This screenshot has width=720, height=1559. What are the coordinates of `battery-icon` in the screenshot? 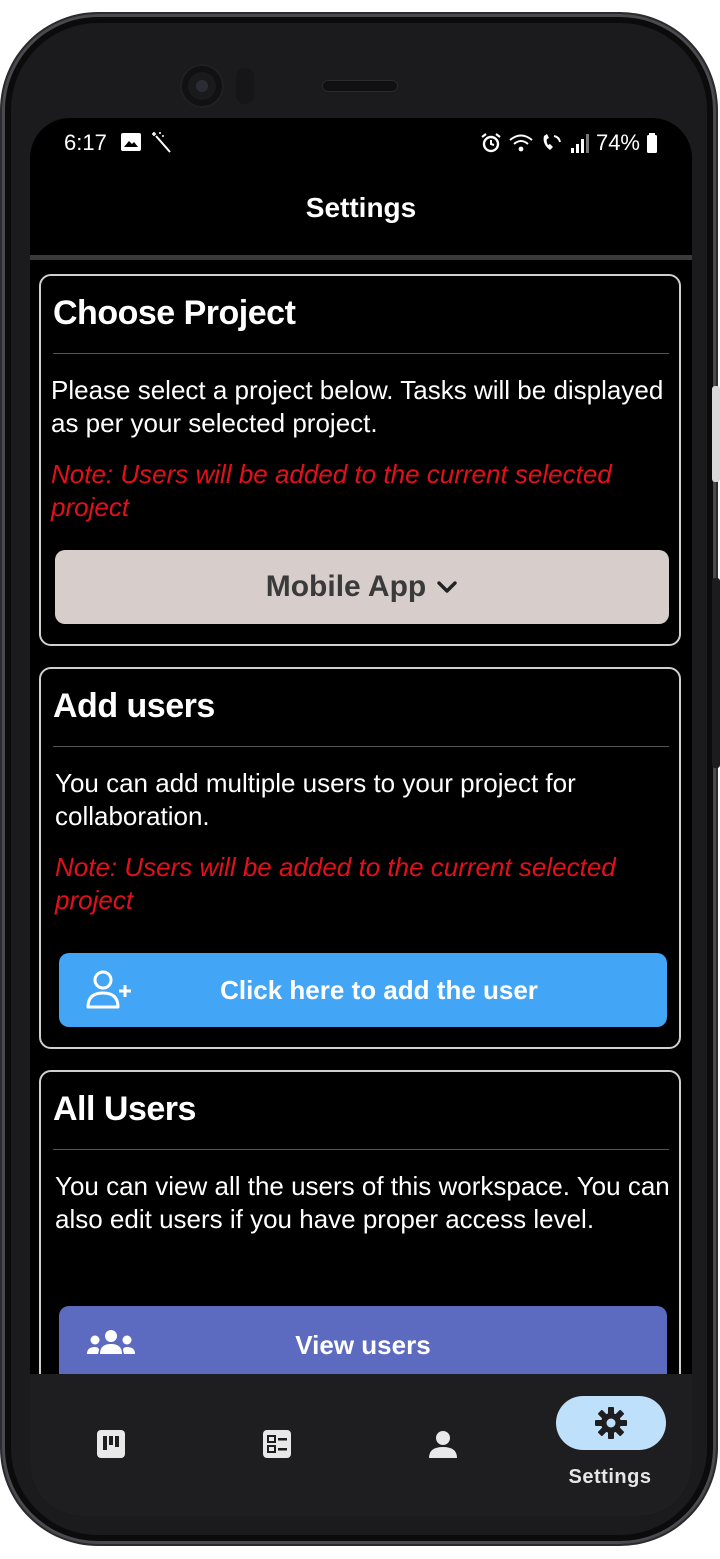 It's located at (652, 143).